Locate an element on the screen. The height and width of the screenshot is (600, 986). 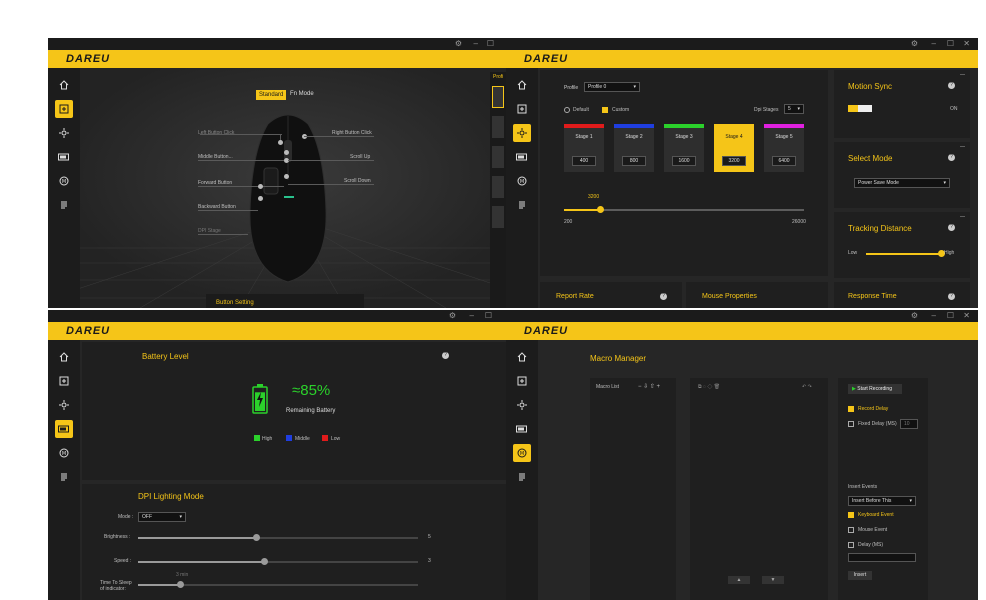
standard-mode-button: Standard is located at coordinates (271, 95).